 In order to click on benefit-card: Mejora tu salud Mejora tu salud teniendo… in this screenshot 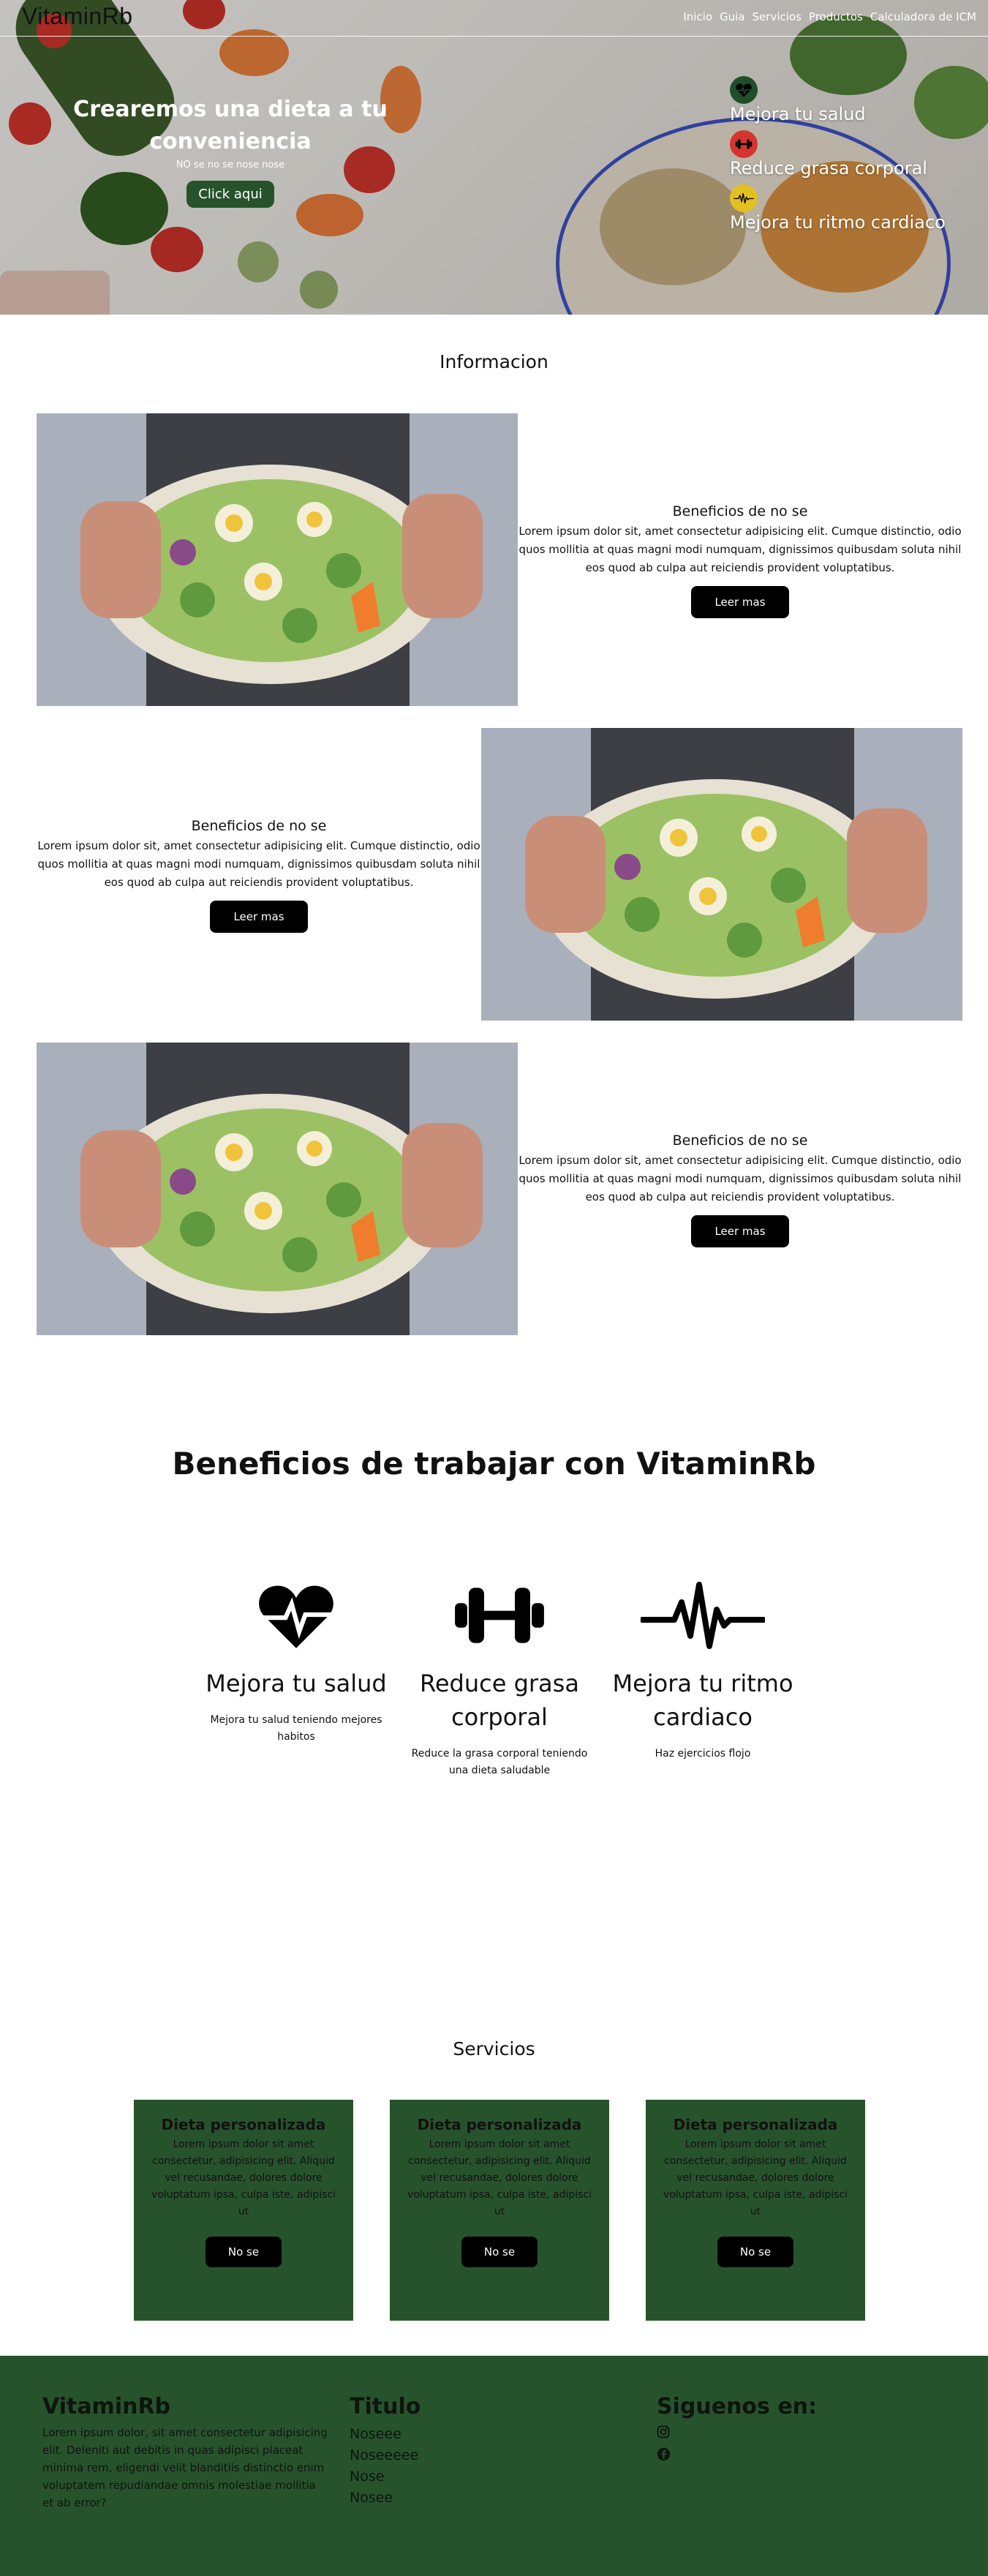, I will do `click(296, 1663)`.